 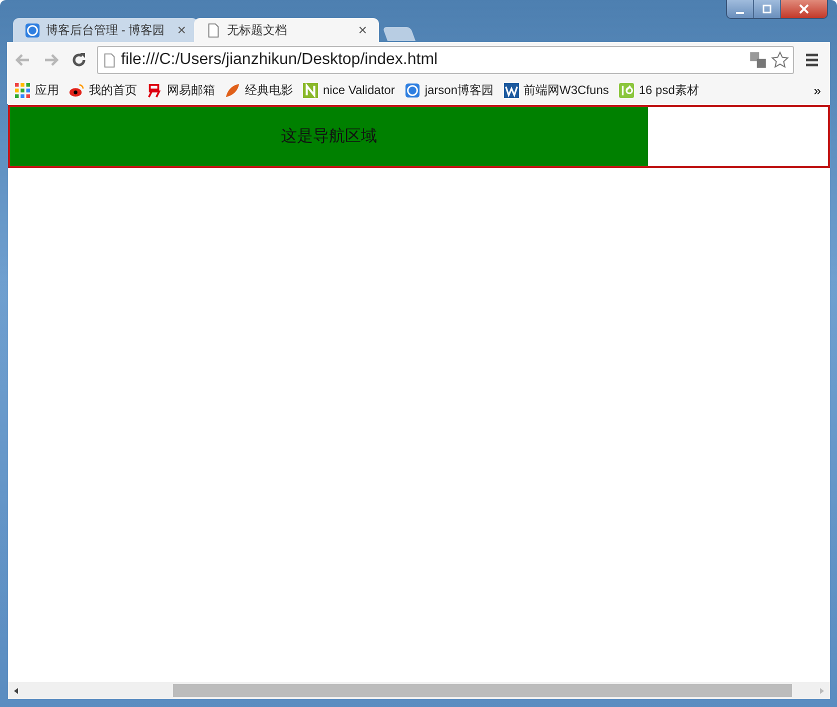 What do you see at coordinates (22, 90) in the screenshot?
I see `grid-icon` at bounding box center [22, 90].